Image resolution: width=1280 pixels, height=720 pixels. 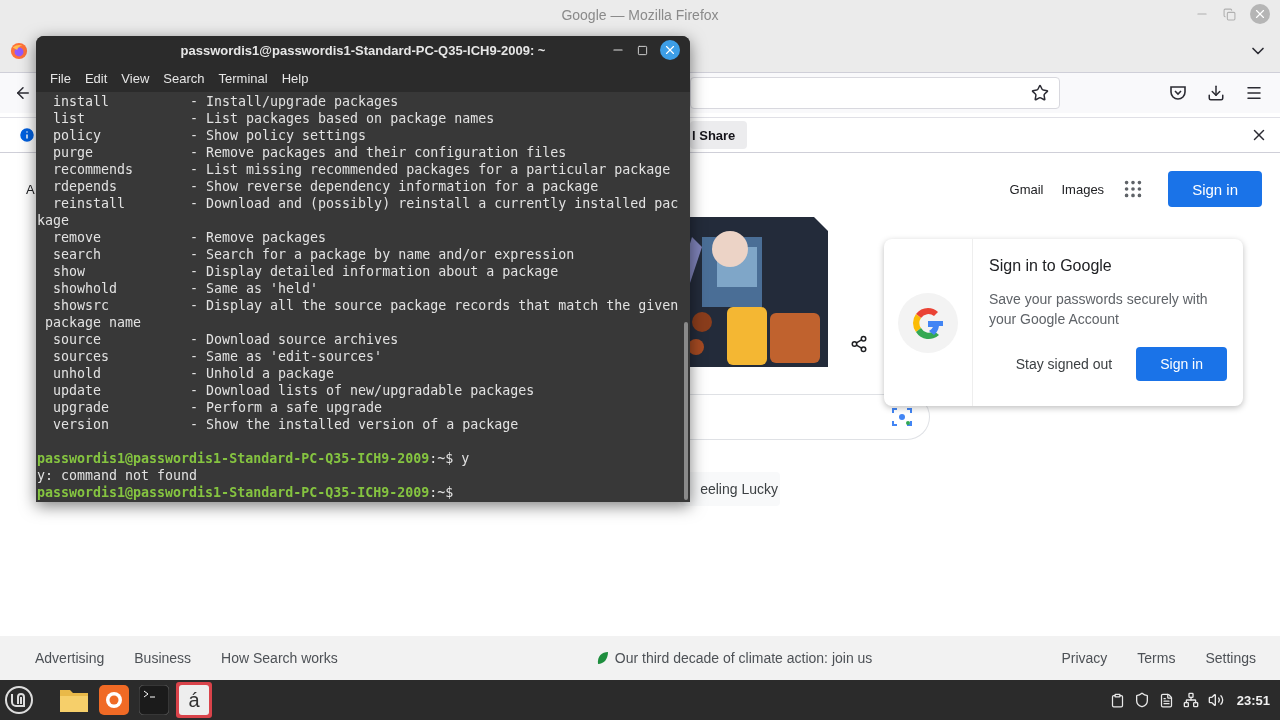 What do you see at coordinates (254, 288) in the screenshot?
I see `command-description: - Same as 'held'` at bounding box center [254, 288].